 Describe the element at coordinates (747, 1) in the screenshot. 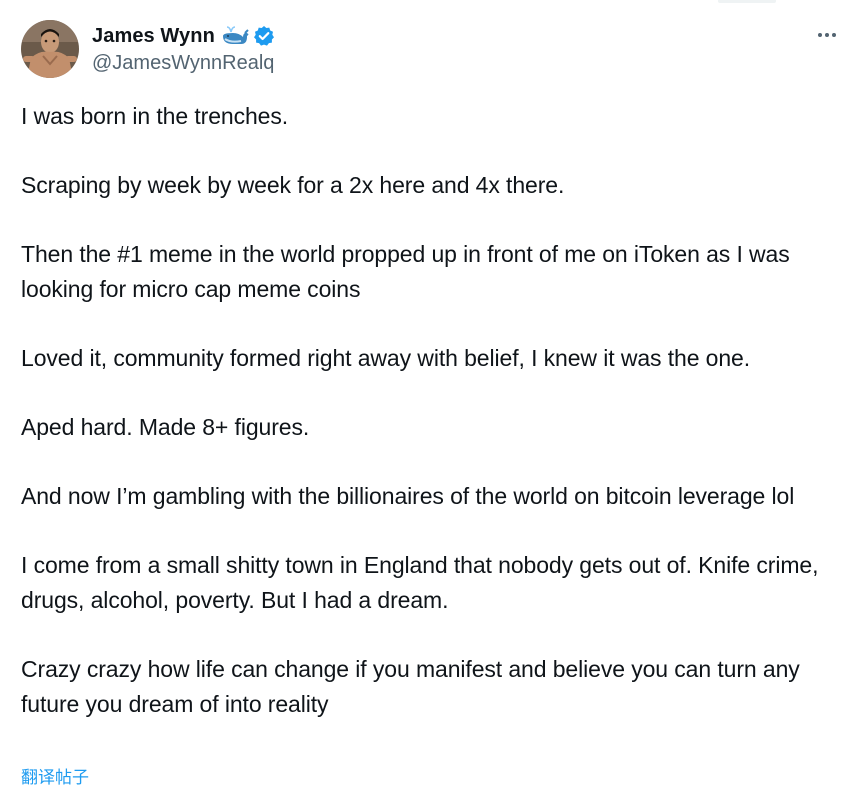

I see `top-scroll-indicator` at that location.